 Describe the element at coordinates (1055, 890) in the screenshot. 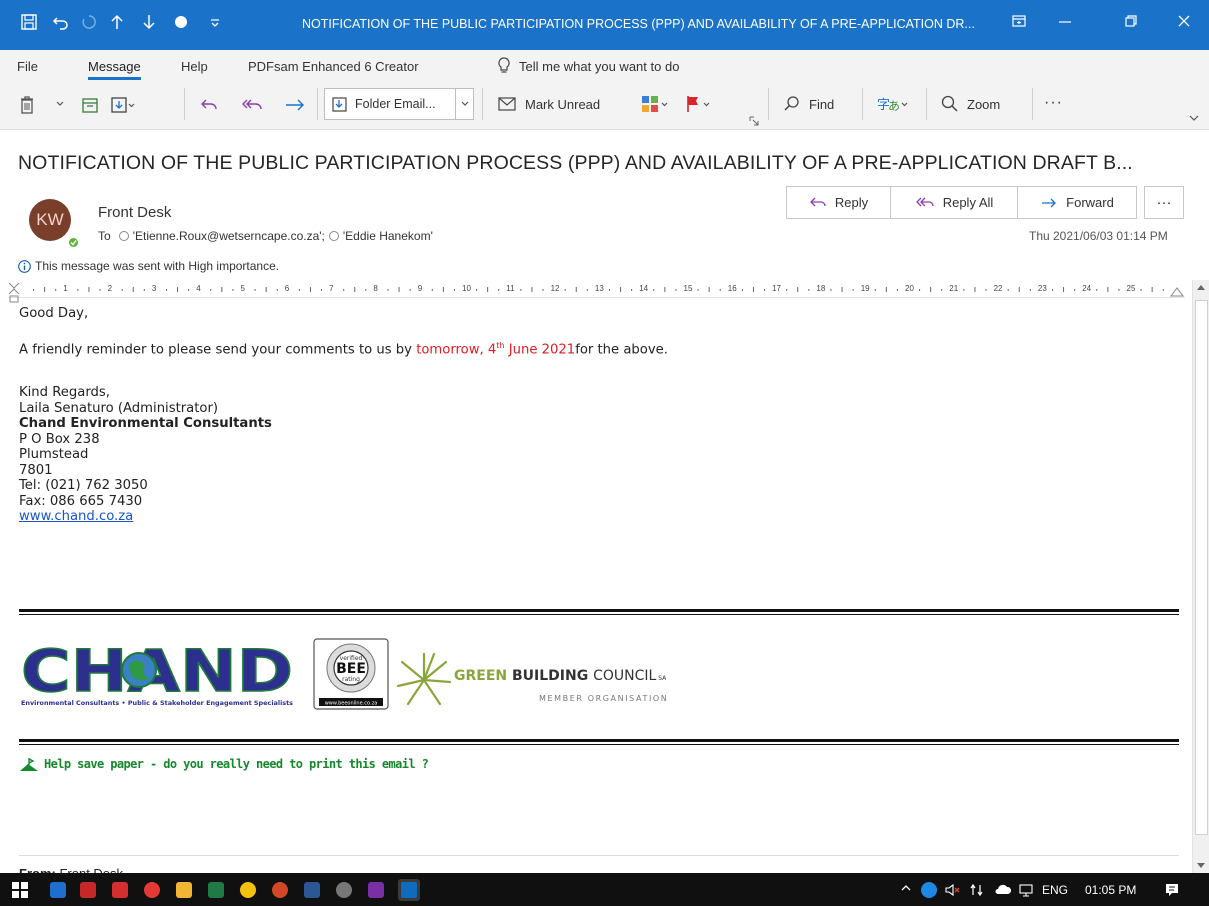

I see `language-indicator: ENG` at that location.